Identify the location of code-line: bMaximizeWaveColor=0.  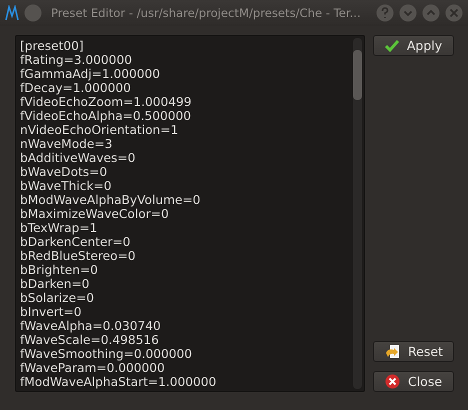
(95, 214).